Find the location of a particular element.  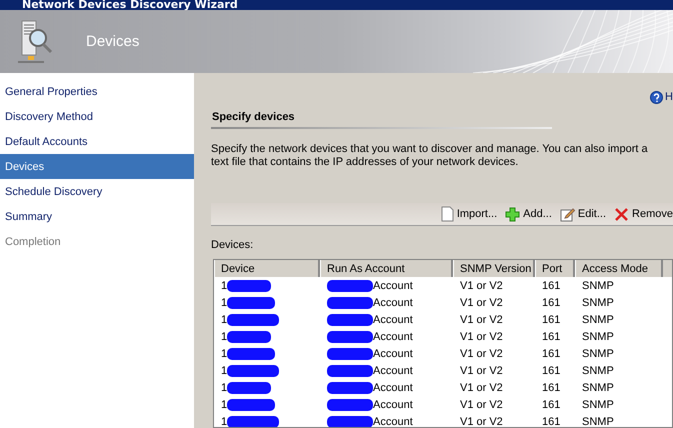

column-header: Run As Account is located at coordinates (386, 268).